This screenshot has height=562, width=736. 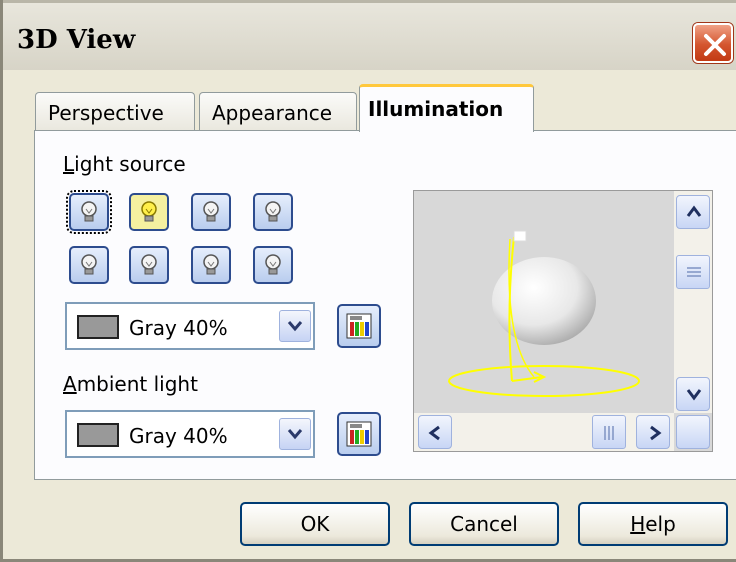 I want to click on close-button, so click(x=713, y=43).